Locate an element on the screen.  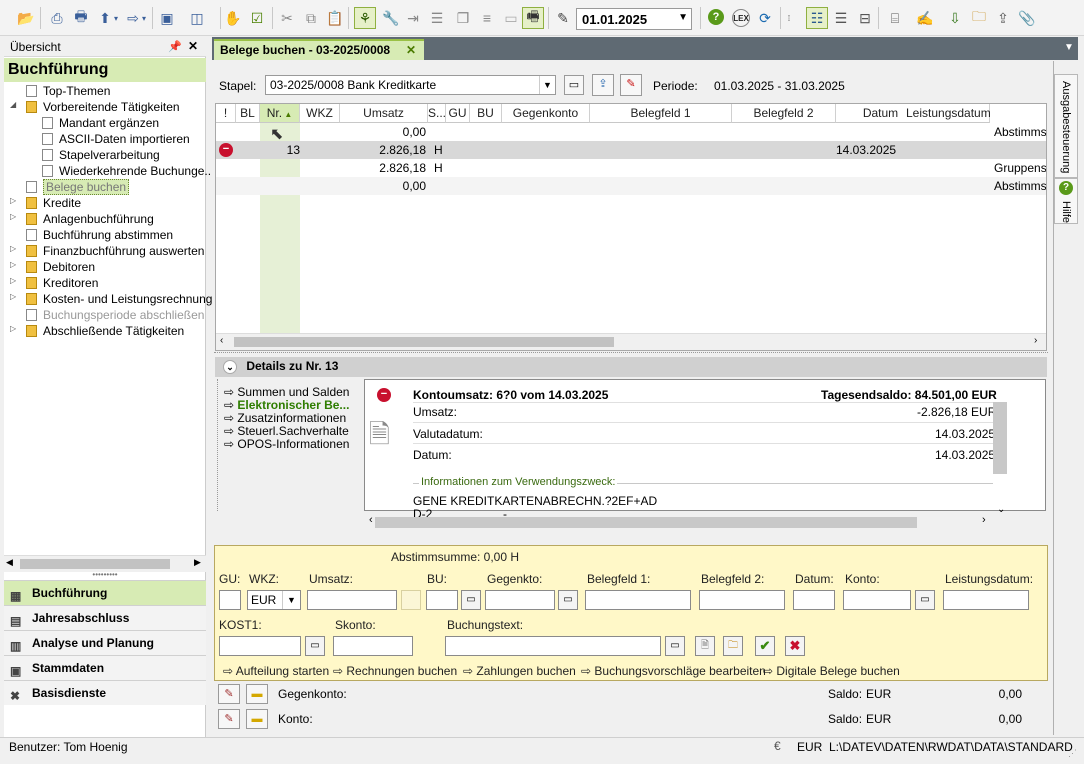
calculator-icon: ⌸ is located at coordinates (895, 18).